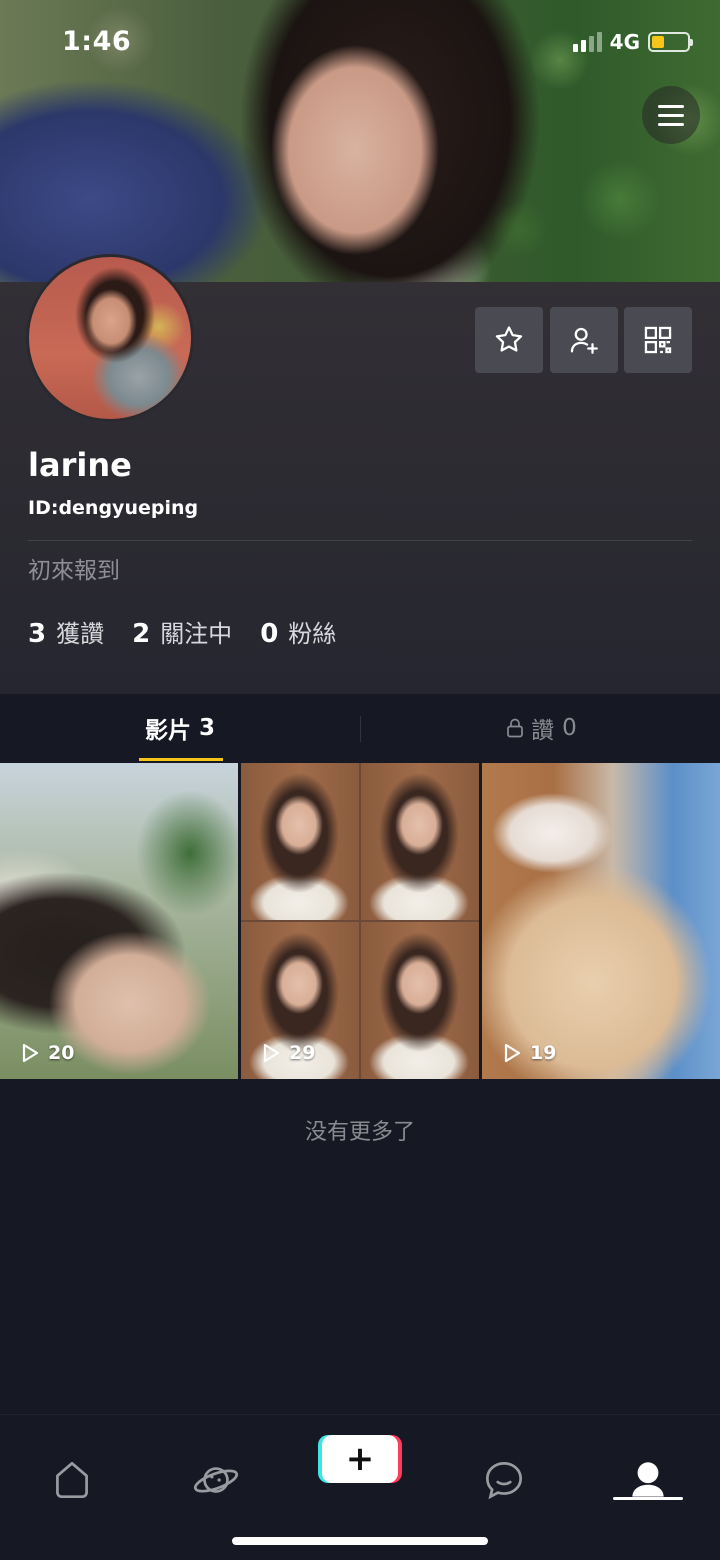 The width and height of the screenshot is (720, 1560). I want to click on view-count: 20, so click(46, 1053).